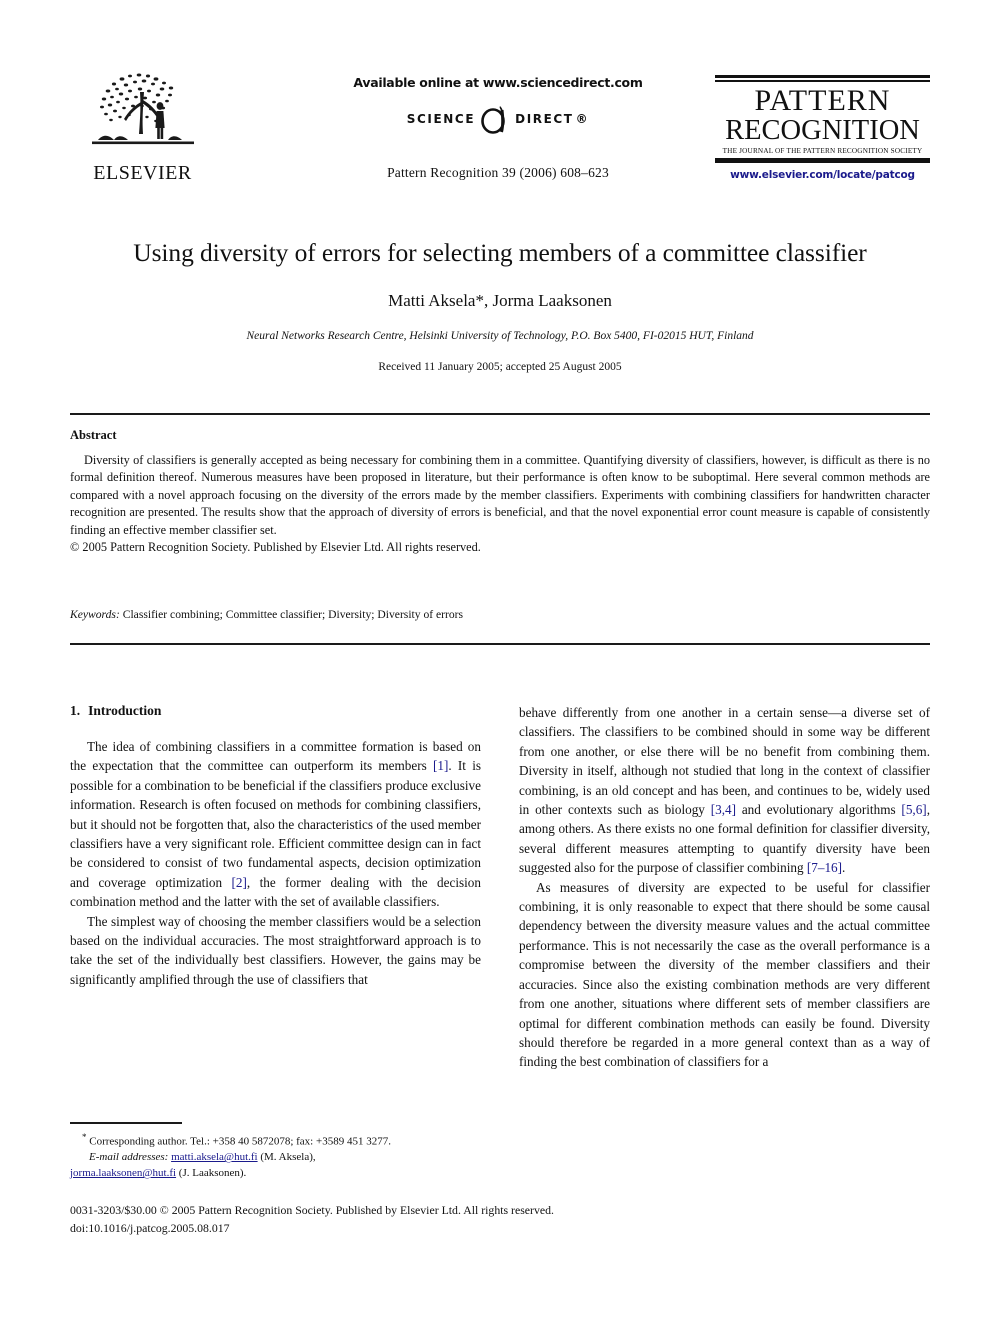  I want to click on abstract-heading: Abstract, so click(93, 435).